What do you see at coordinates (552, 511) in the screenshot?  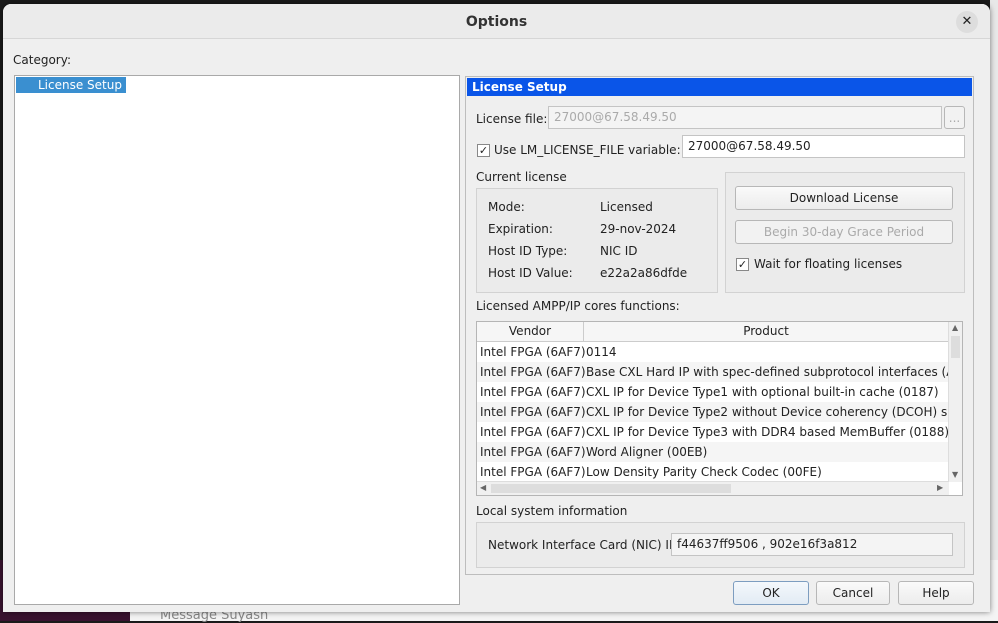 I see `local-info-label: Local system information` at bounding box center [552, 511].